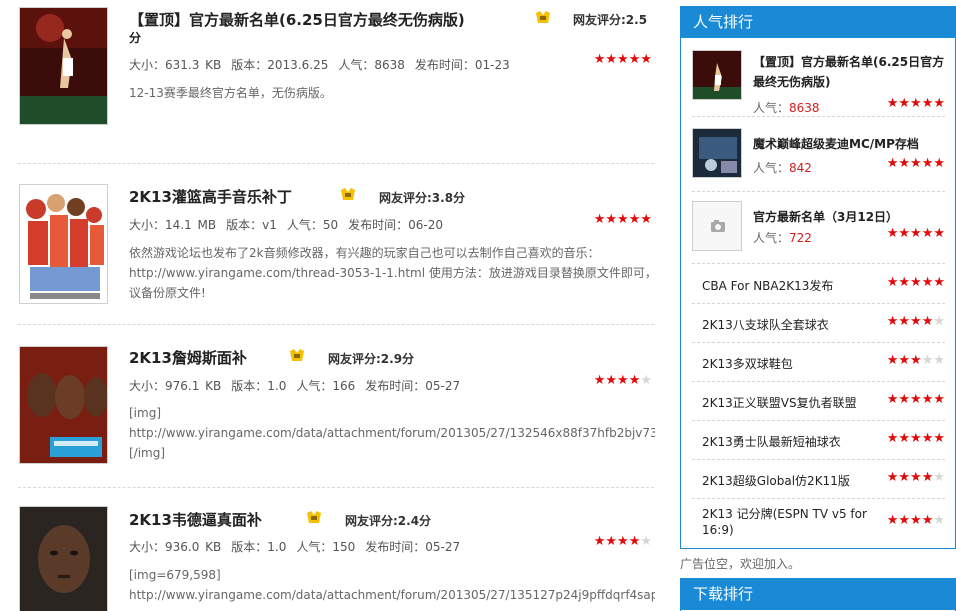  I want to click on ad-placeholder-text: 广告位空，欢迎加入。, so click(740, 563).